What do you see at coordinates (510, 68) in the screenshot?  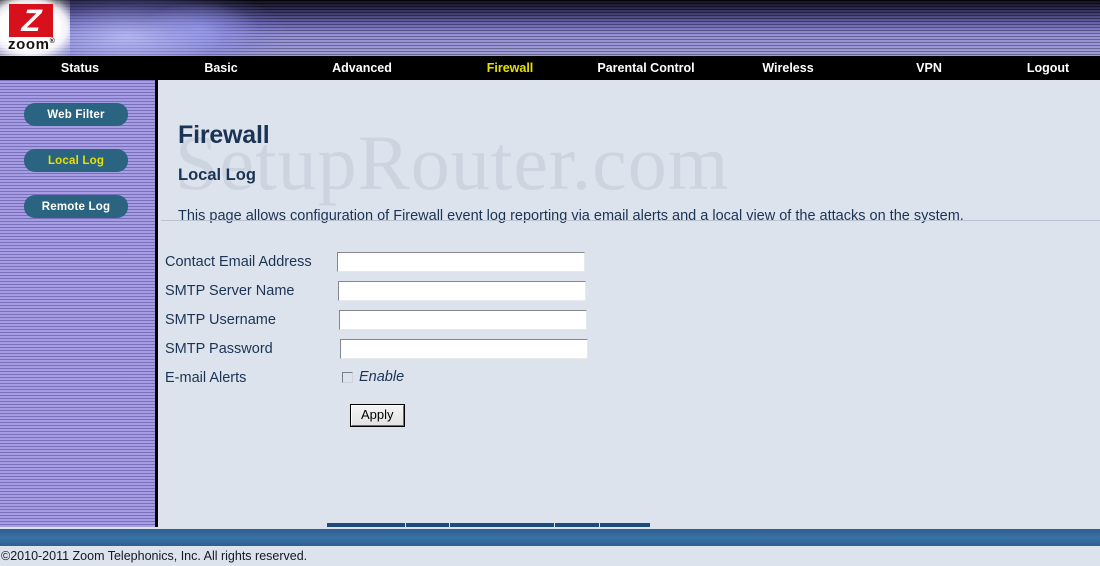 I see `nav-item-firewall: Firewall` at bounding box center [510, 68].